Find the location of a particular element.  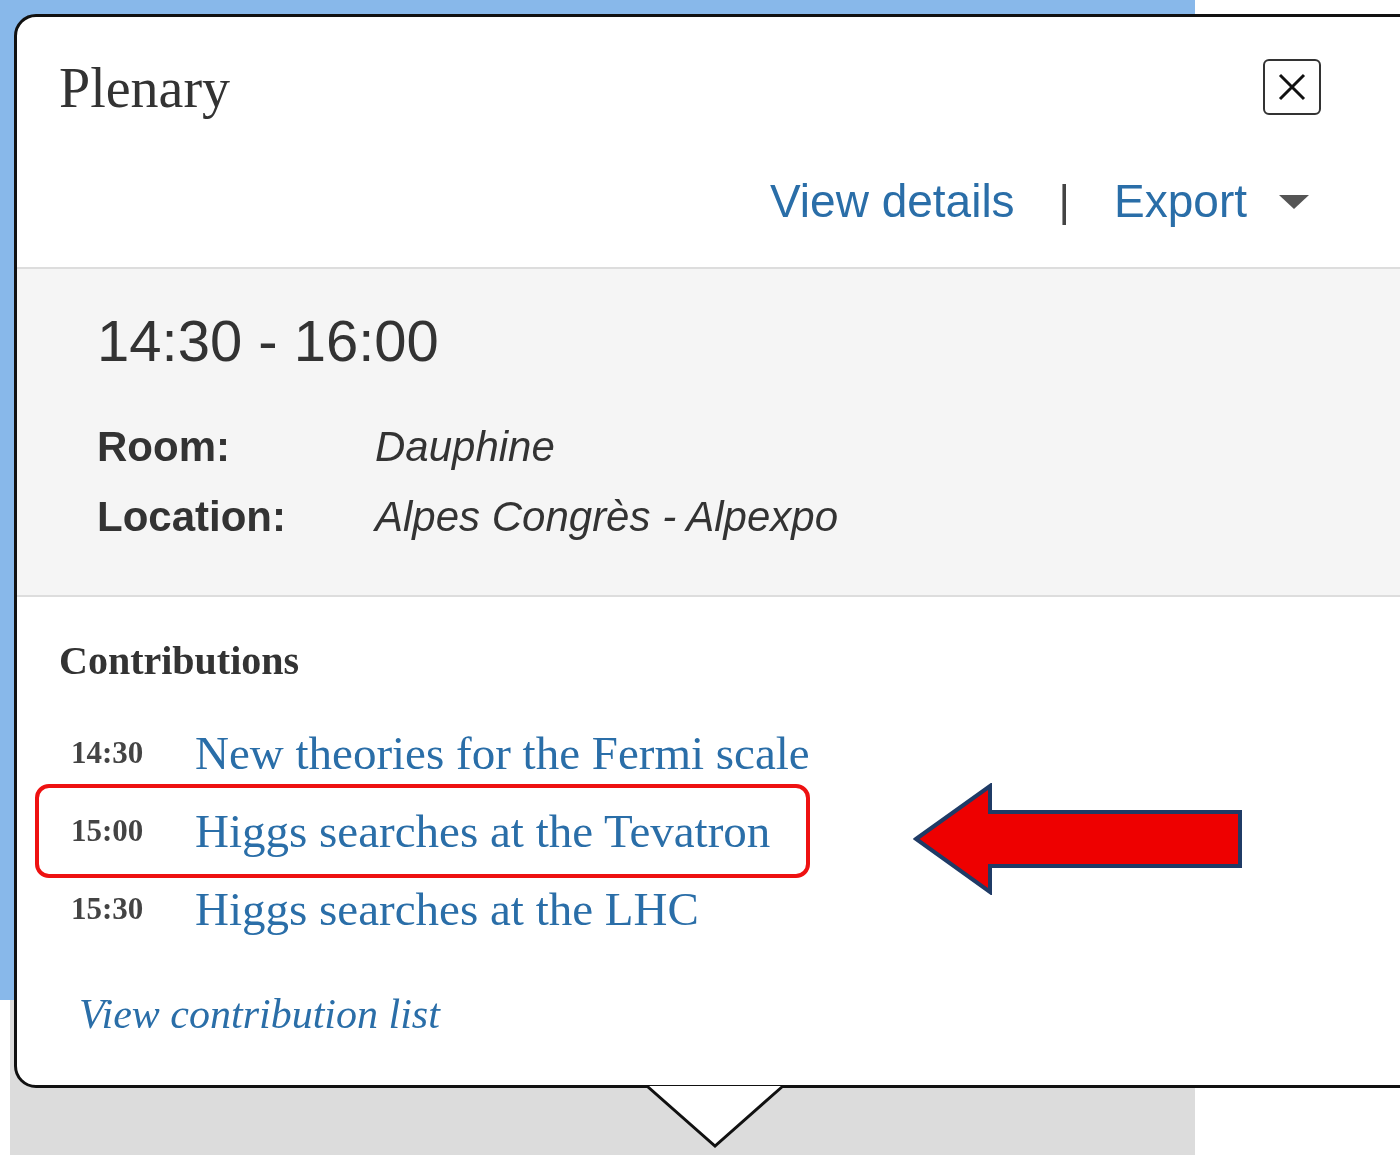

arrow-icon is located at coordinates (1078, 839).